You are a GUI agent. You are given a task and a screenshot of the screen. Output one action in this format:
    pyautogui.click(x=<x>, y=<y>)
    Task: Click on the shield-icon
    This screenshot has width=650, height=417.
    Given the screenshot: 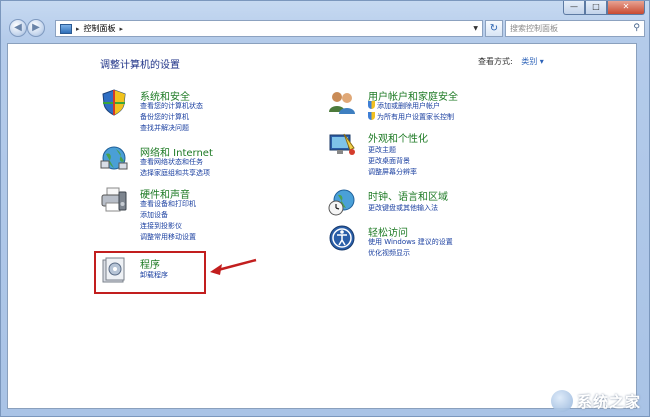 What is the action you would take?
    pyautogui.click(x=114, y=102)
    